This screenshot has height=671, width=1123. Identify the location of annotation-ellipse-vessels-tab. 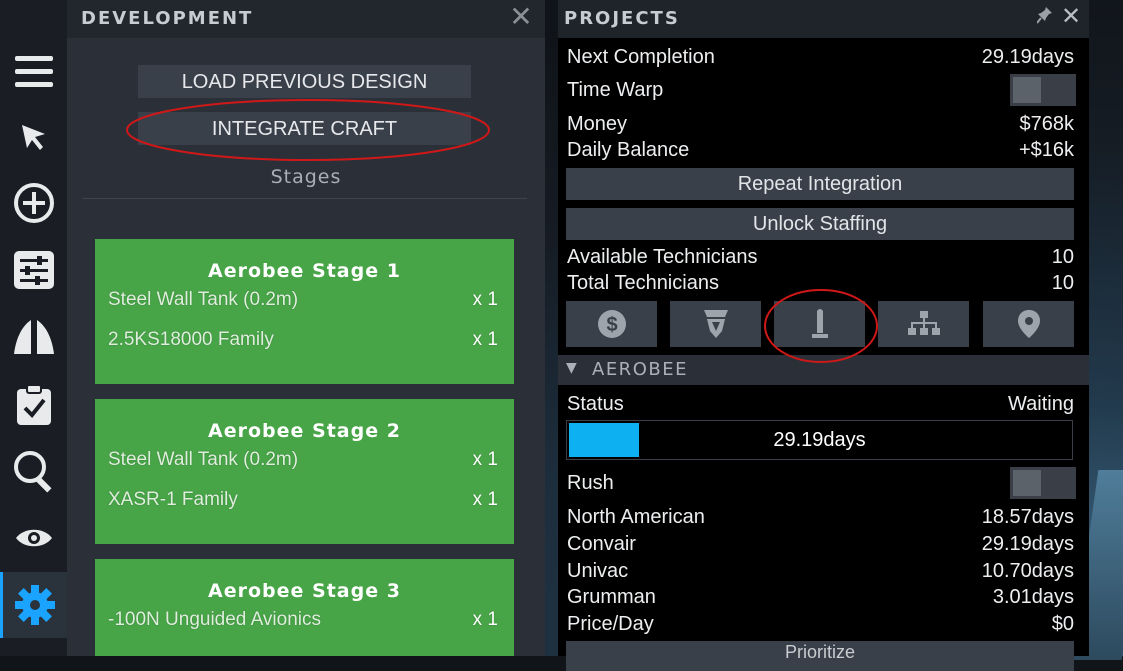
(821, 326).